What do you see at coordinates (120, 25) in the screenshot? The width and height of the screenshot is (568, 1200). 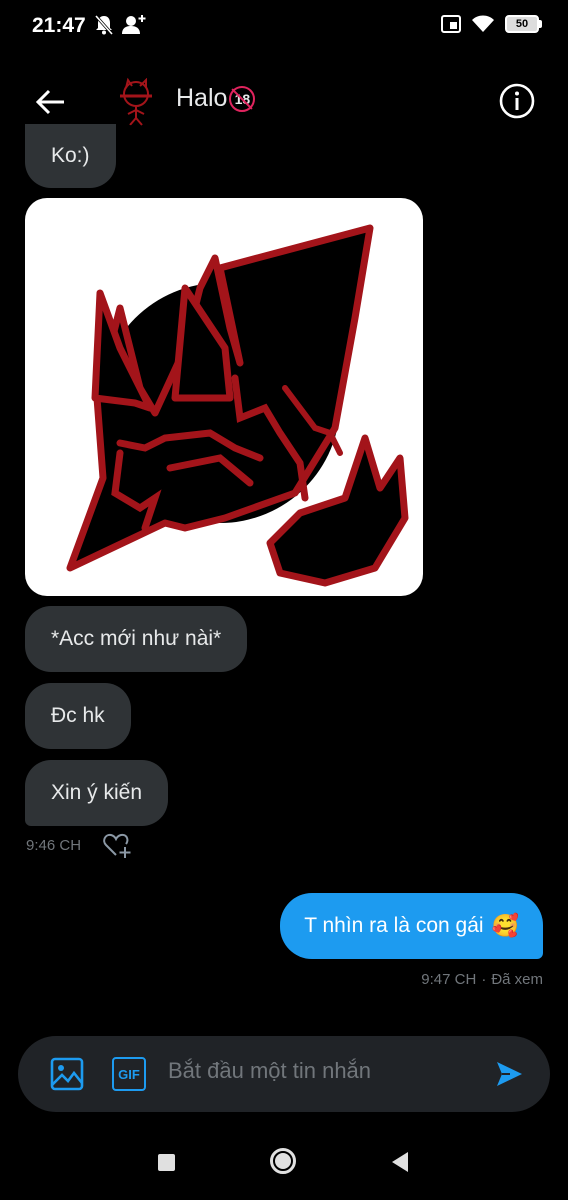 I see `status-icons-left` at bounding box center [120, 25].